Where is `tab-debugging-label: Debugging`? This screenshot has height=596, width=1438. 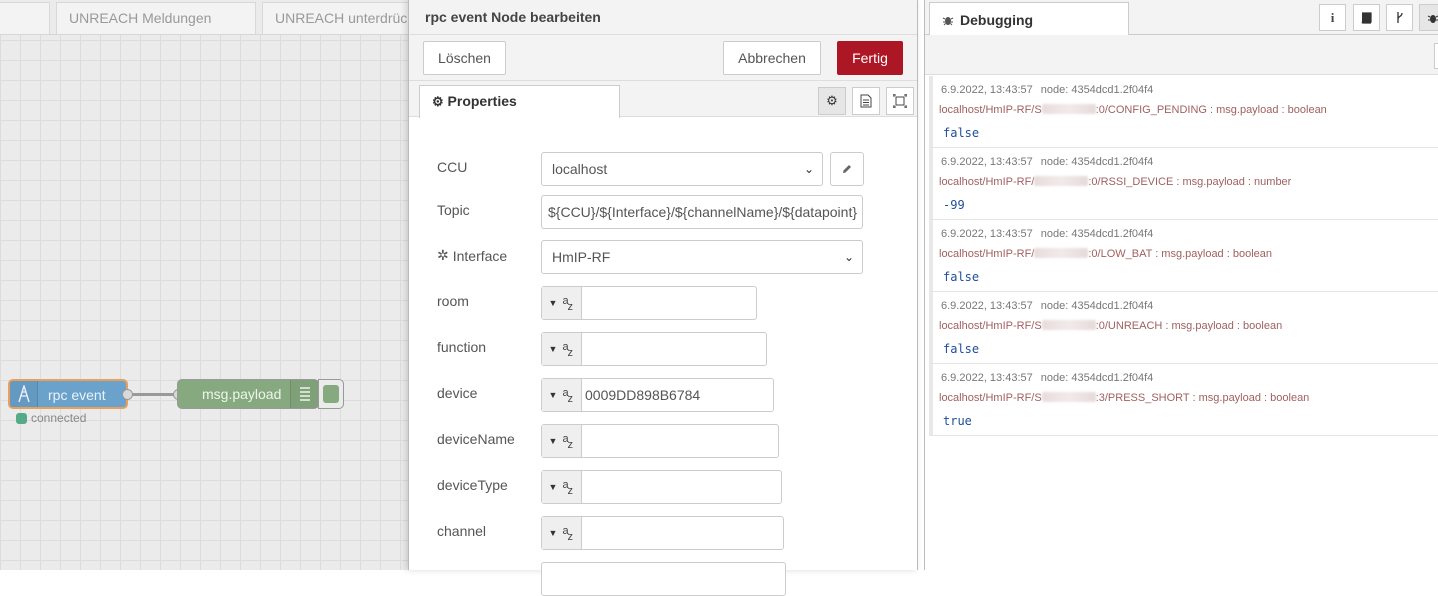
tab-debugging-label: Debugging is located at coordinates (996, 20).